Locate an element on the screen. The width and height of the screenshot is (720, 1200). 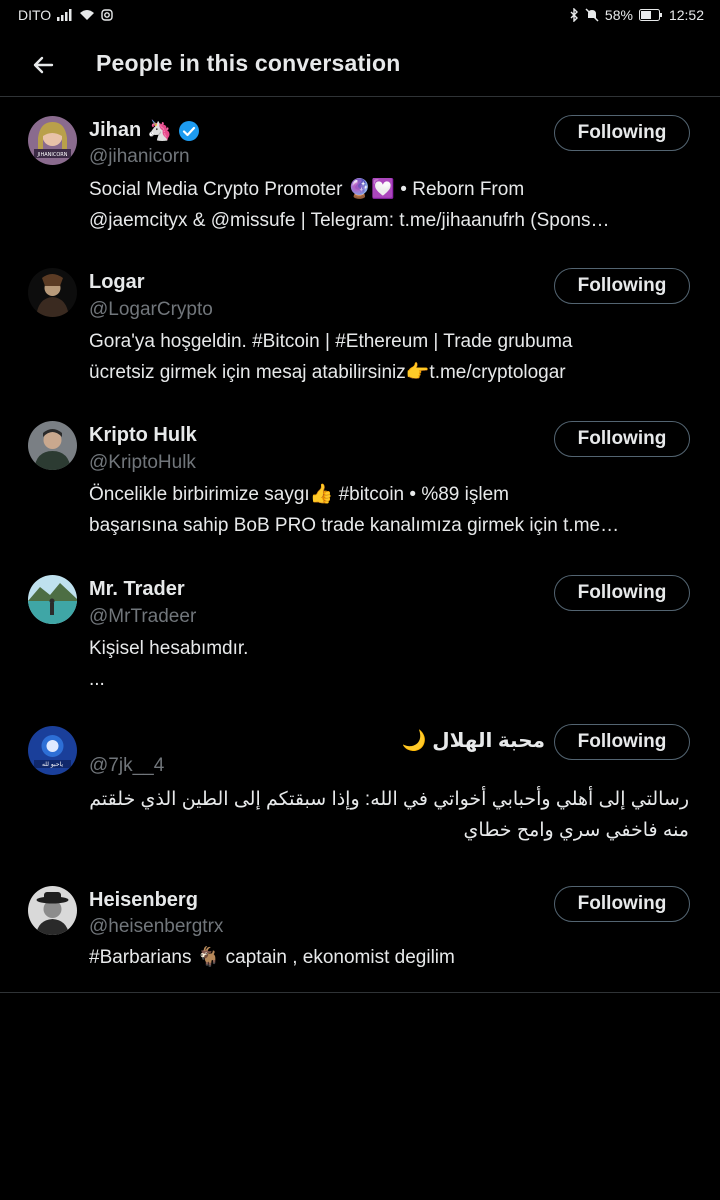
person-handle: @7jk__4 is located at coordinates (126, 766).